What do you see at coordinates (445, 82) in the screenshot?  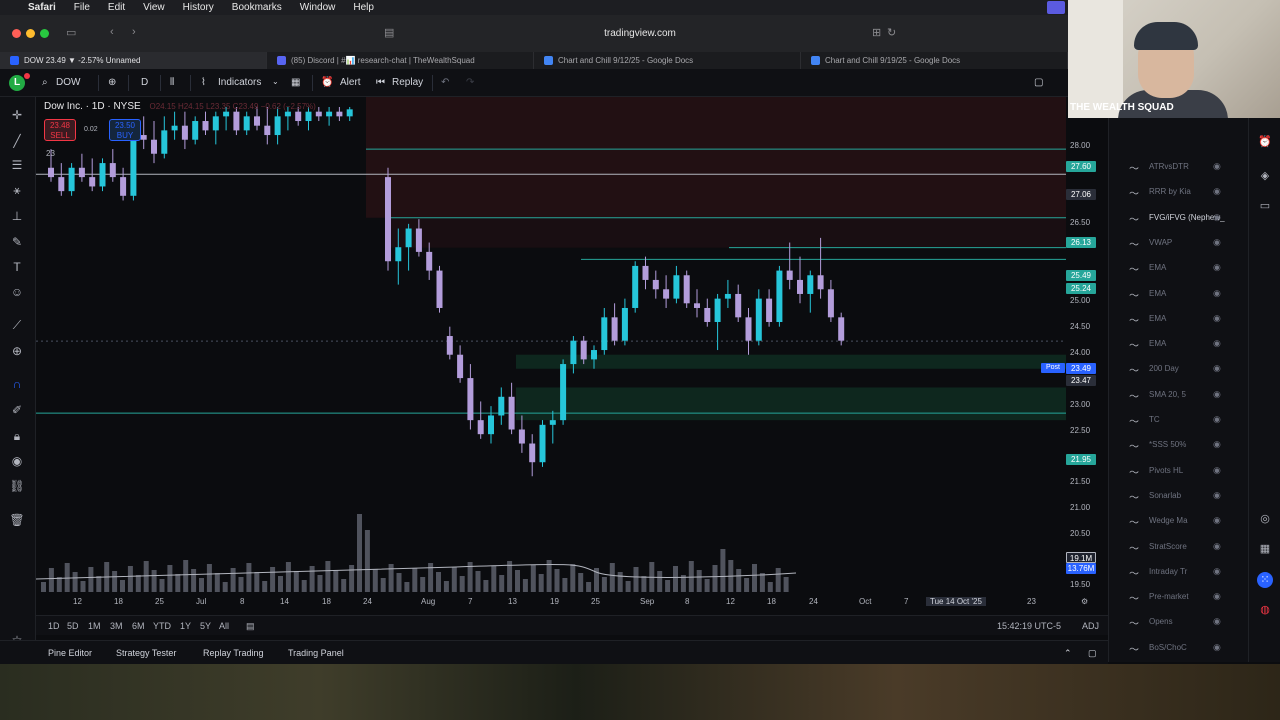 I see `undo-icon: ↶` at bounding box center [445, 82].